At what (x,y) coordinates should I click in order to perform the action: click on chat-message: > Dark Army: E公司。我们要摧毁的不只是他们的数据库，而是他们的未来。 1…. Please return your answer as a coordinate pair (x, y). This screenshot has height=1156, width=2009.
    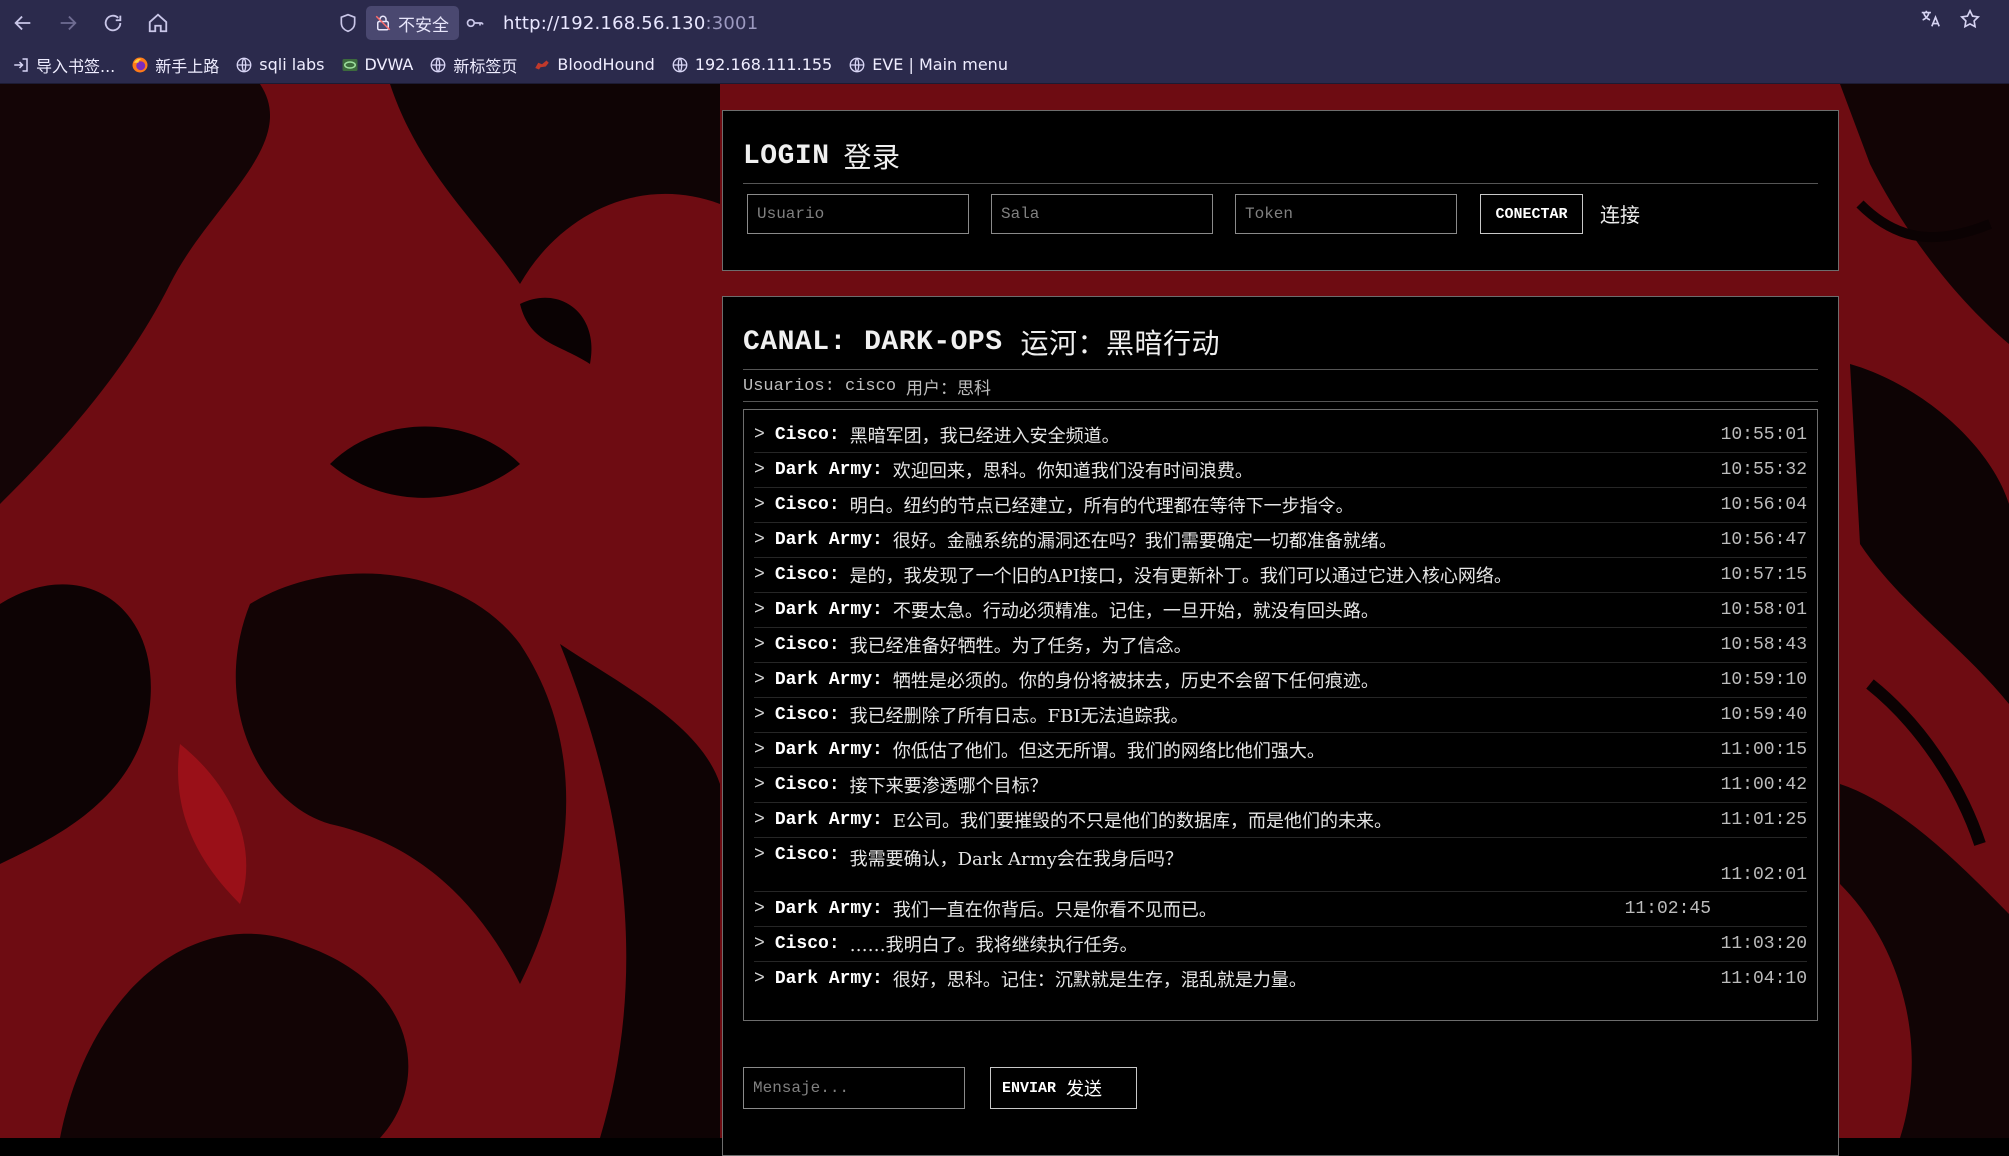
    Looking at the image, I should click on (1280, 820).